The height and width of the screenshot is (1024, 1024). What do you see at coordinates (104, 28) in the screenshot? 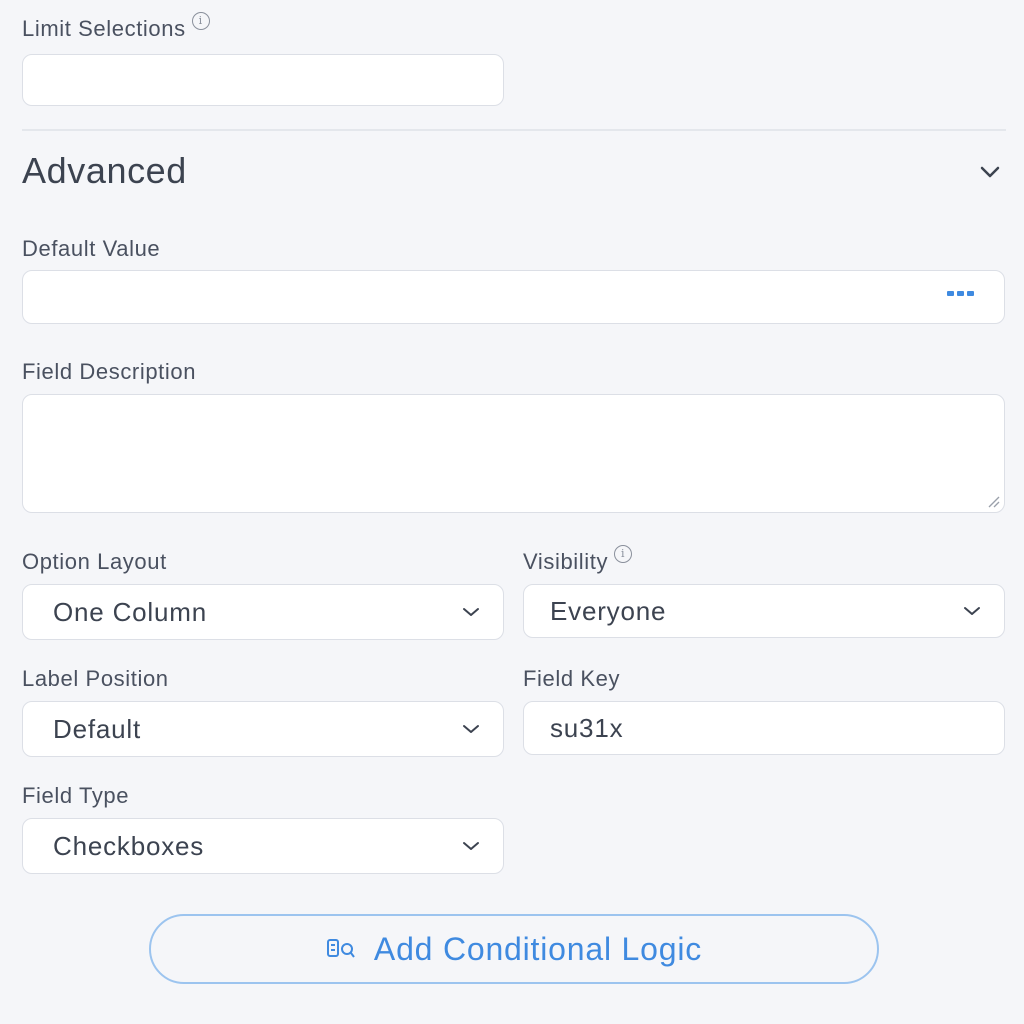
I see `limit-selections-label-text: Limit Selections` at bounding box center [104, 28].